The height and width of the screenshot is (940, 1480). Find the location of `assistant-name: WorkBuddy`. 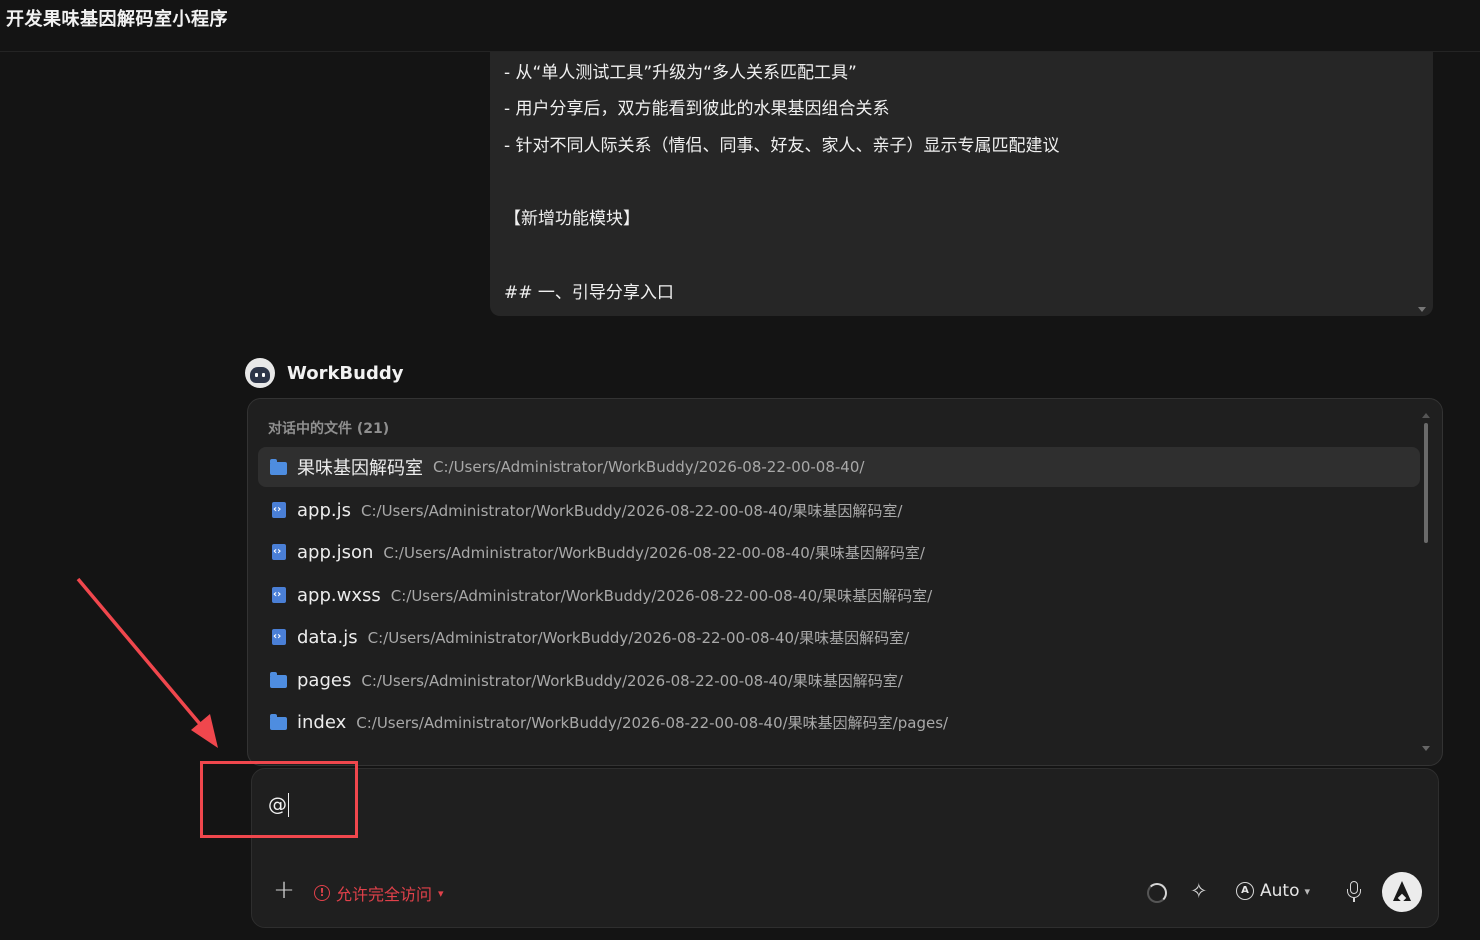

assistant-name: WorkBuddy is located at coordinates (345, 373).